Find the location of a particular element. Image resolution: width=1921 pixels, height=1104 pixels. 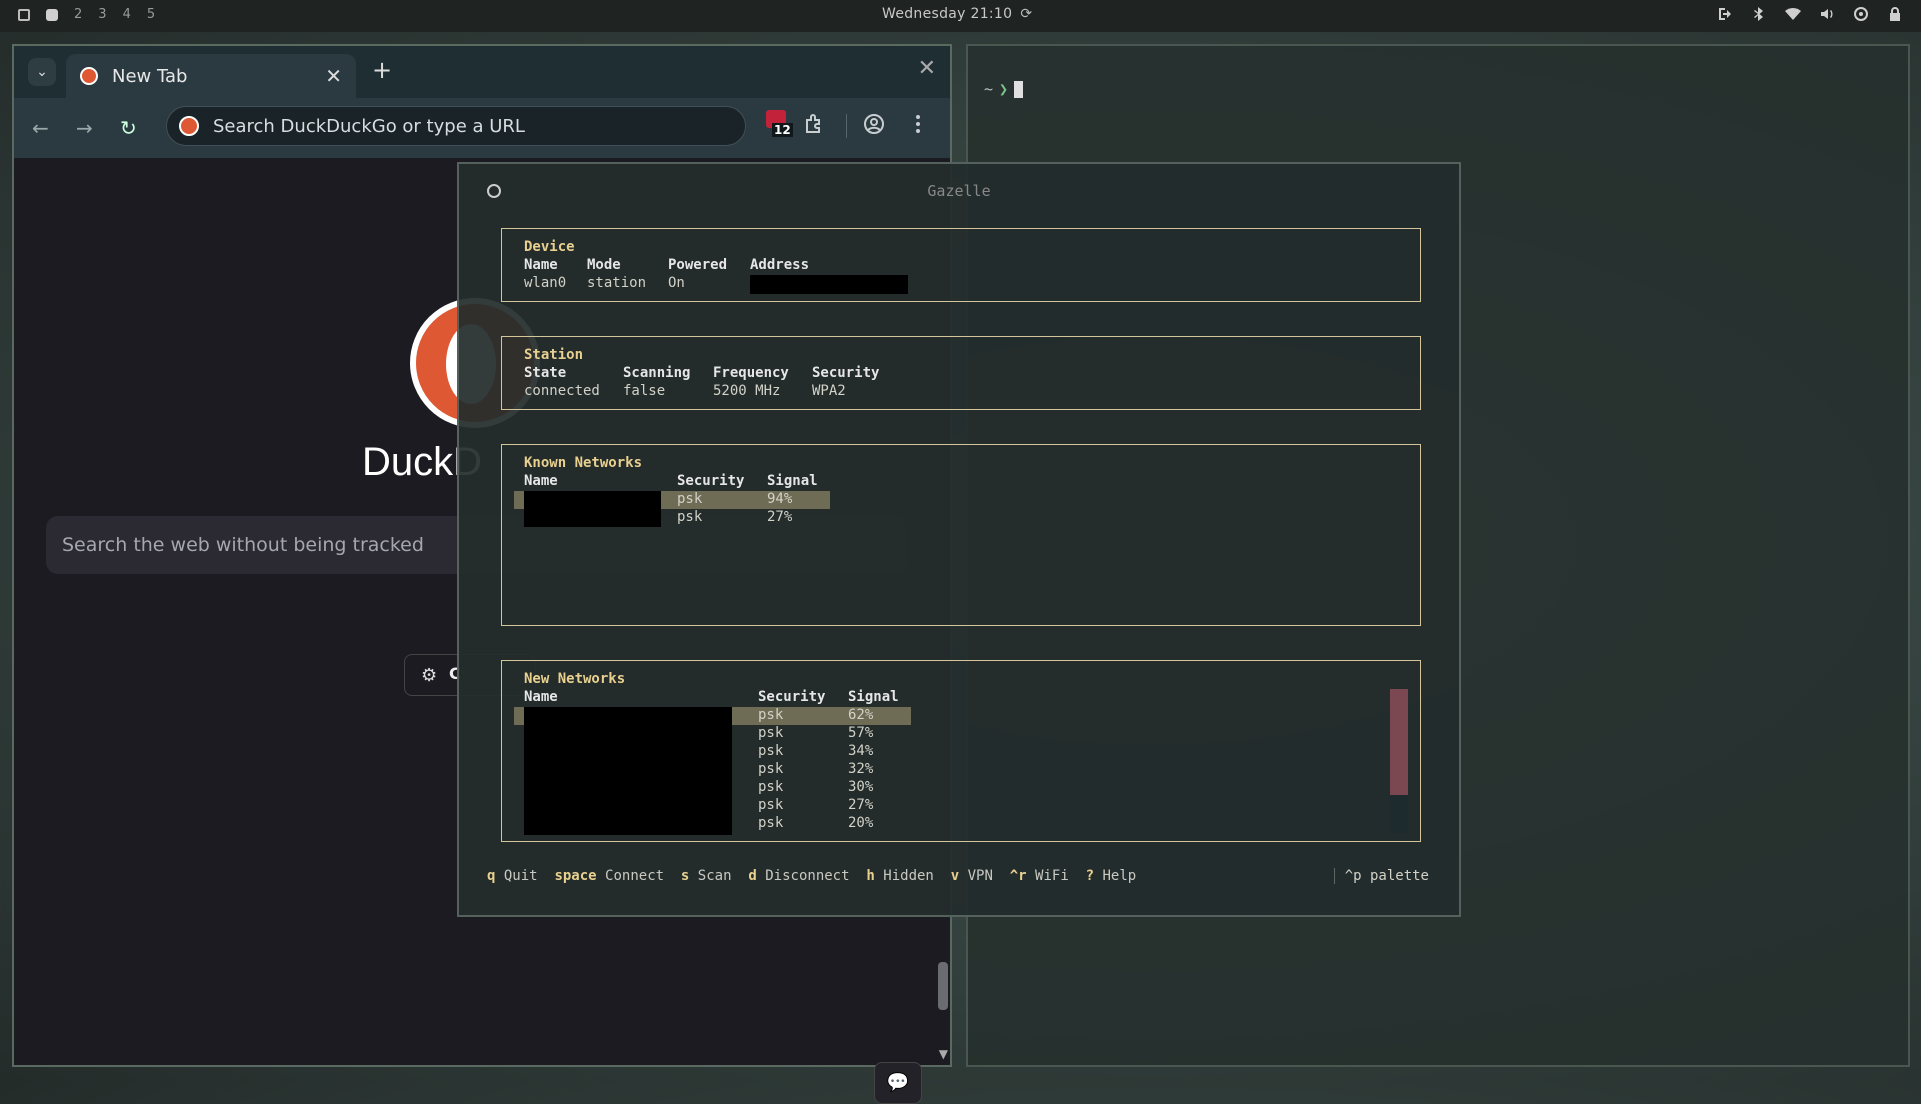

extension-button: 12 is located at coordinates (779, 124).